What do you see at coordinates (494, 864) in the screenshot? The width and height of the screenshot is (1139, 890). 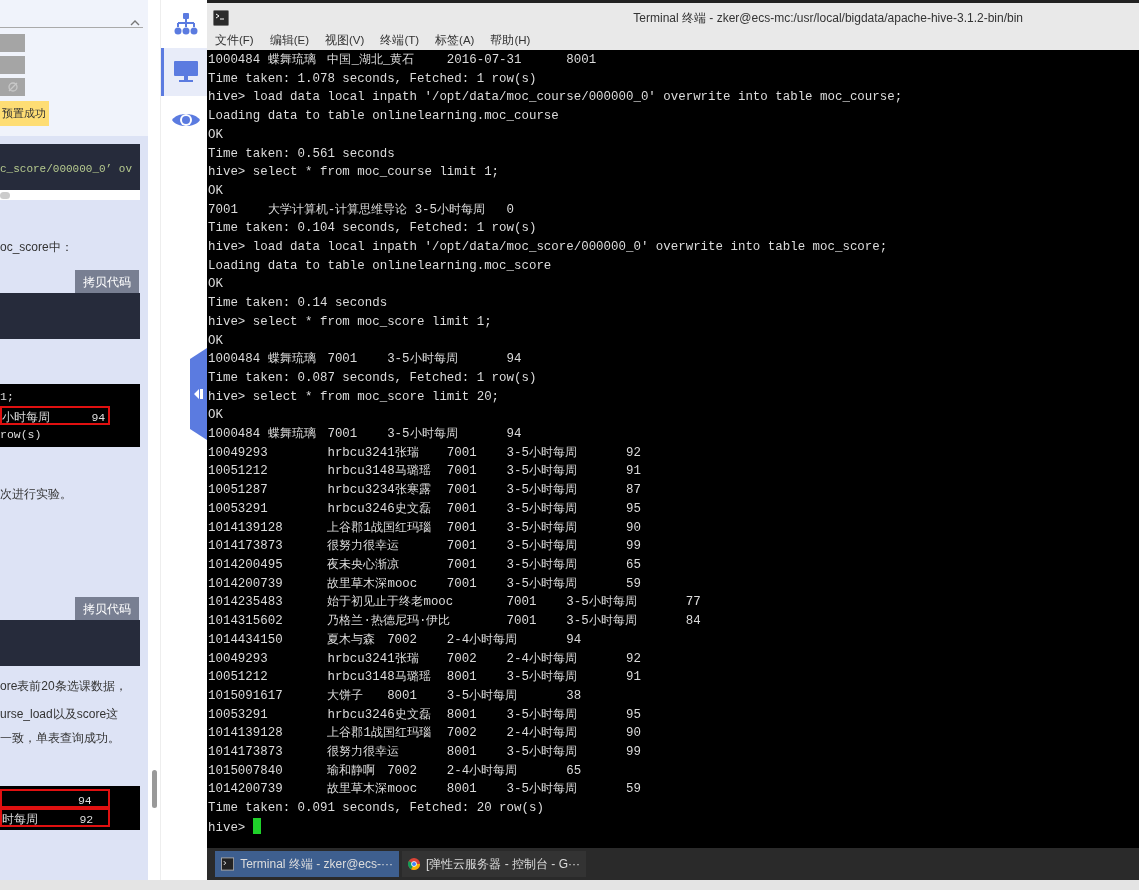 I see `taskbar-button: [弹性云服务器 - 控制台 - G···` at bounding box center [494, 864].